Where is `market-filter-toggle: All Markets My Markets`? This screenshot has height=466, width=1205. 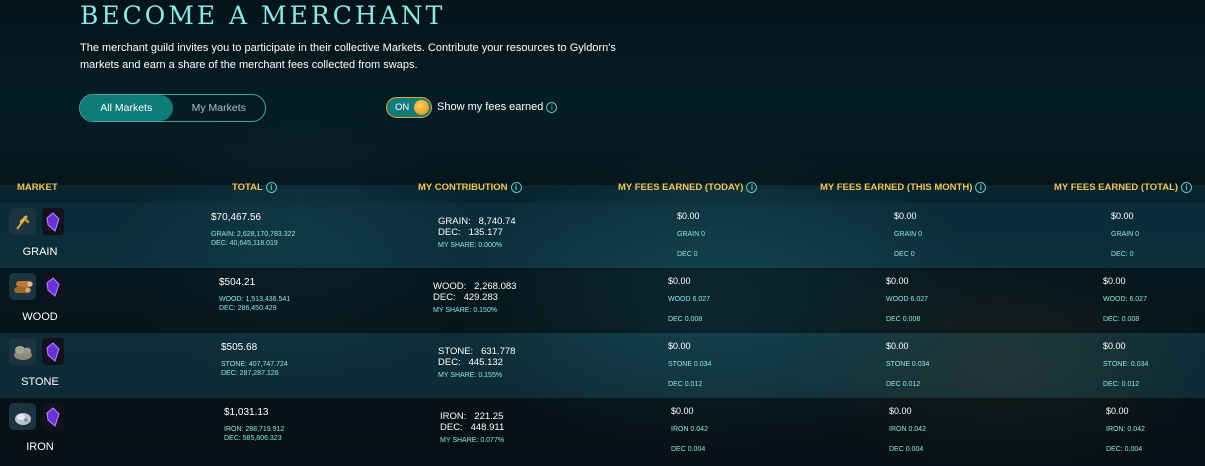 market-filter-toggle: All Markets My Markets is located at coordinates (172, 108).